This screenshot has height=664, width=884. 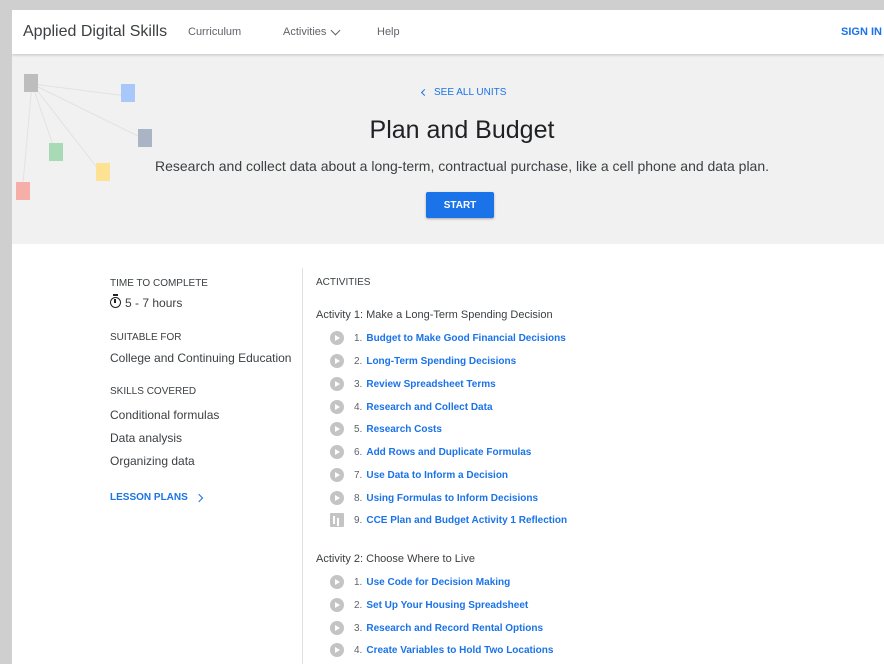 I want to click on lesson-item: 2. Set Up Your Housing Spreadsheet, so click(x=422, y=605).